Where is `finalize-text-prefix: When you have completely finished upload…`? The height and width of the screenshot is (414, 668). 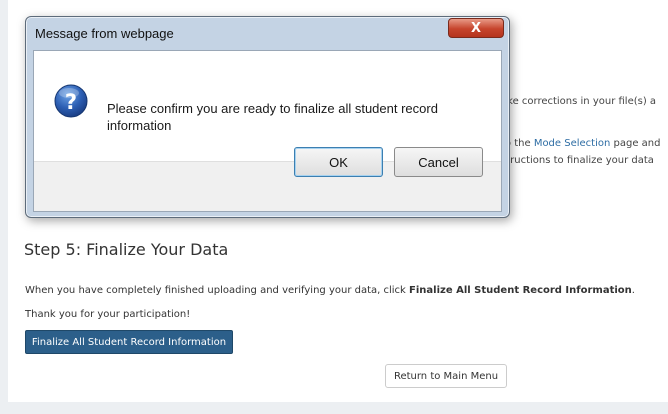
finalize-text-prefix: When you have completely finished upload… is located at coordinates (217, 290).